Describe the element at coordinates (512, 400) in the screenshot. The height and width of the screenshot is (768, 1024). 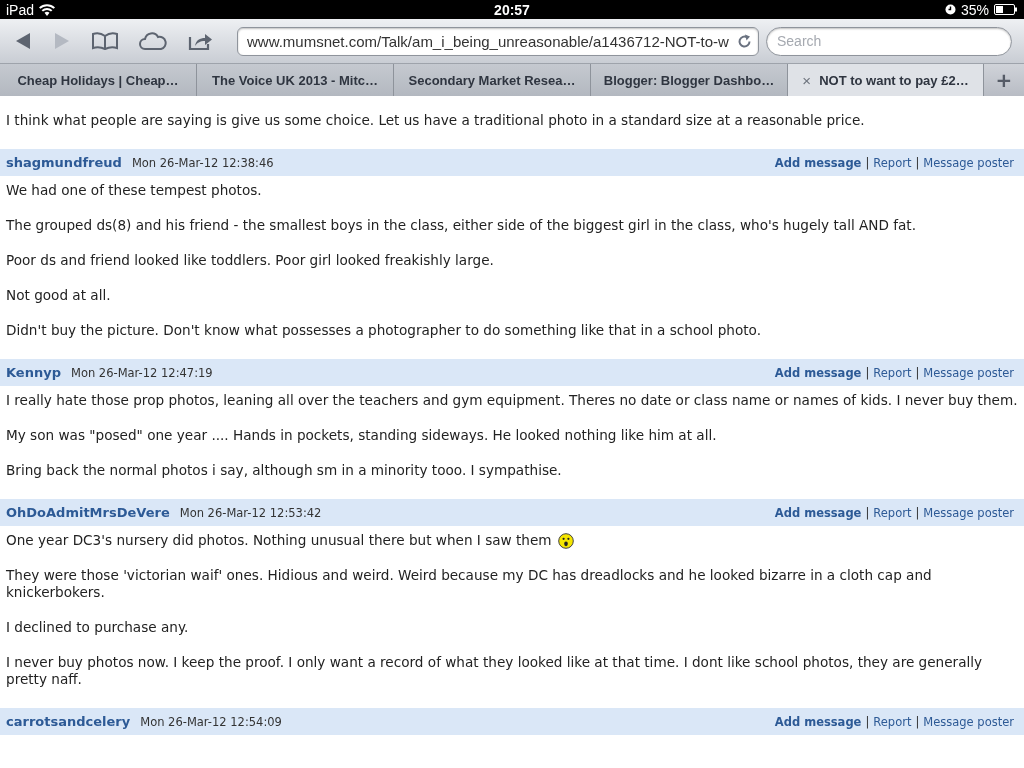
I see `post-text: I really hate those prop photos, leaning all over the teachers and gym equipment. Theres no date or class name or names of kids. I never buy them.` at that location.